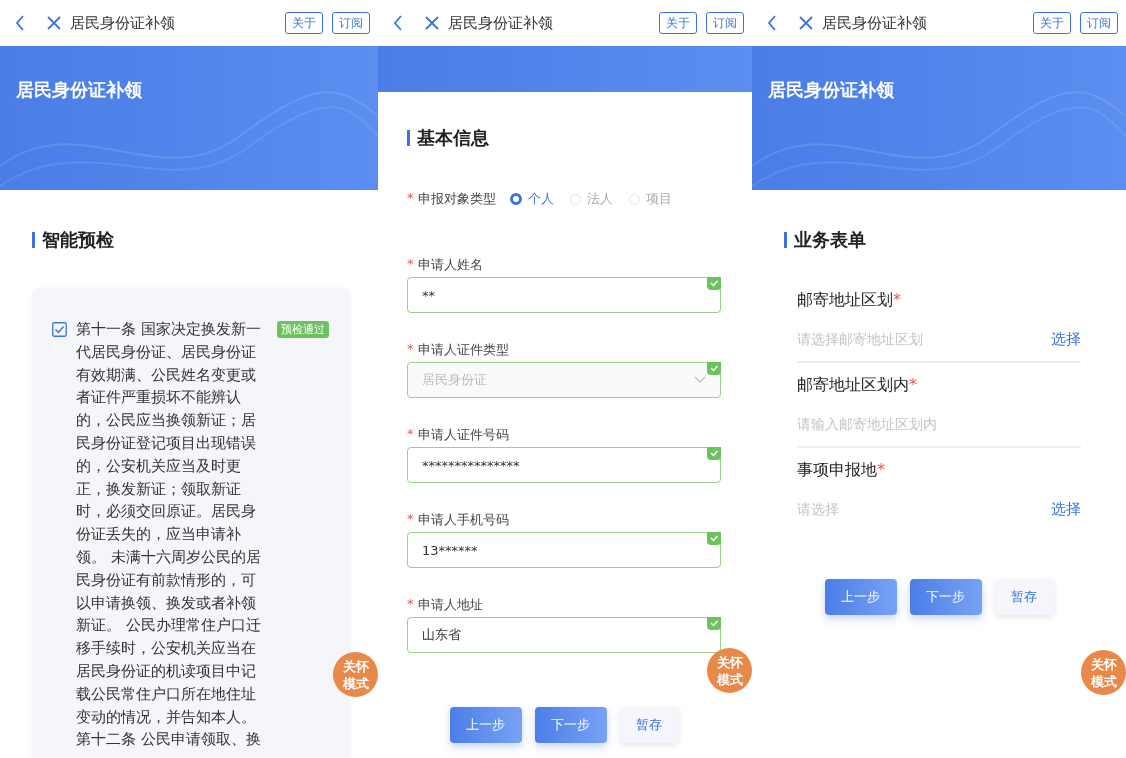  Describe the element at coordinates (455, 380) in the screenshot. I see `field-value: 居民身份证` at that location.